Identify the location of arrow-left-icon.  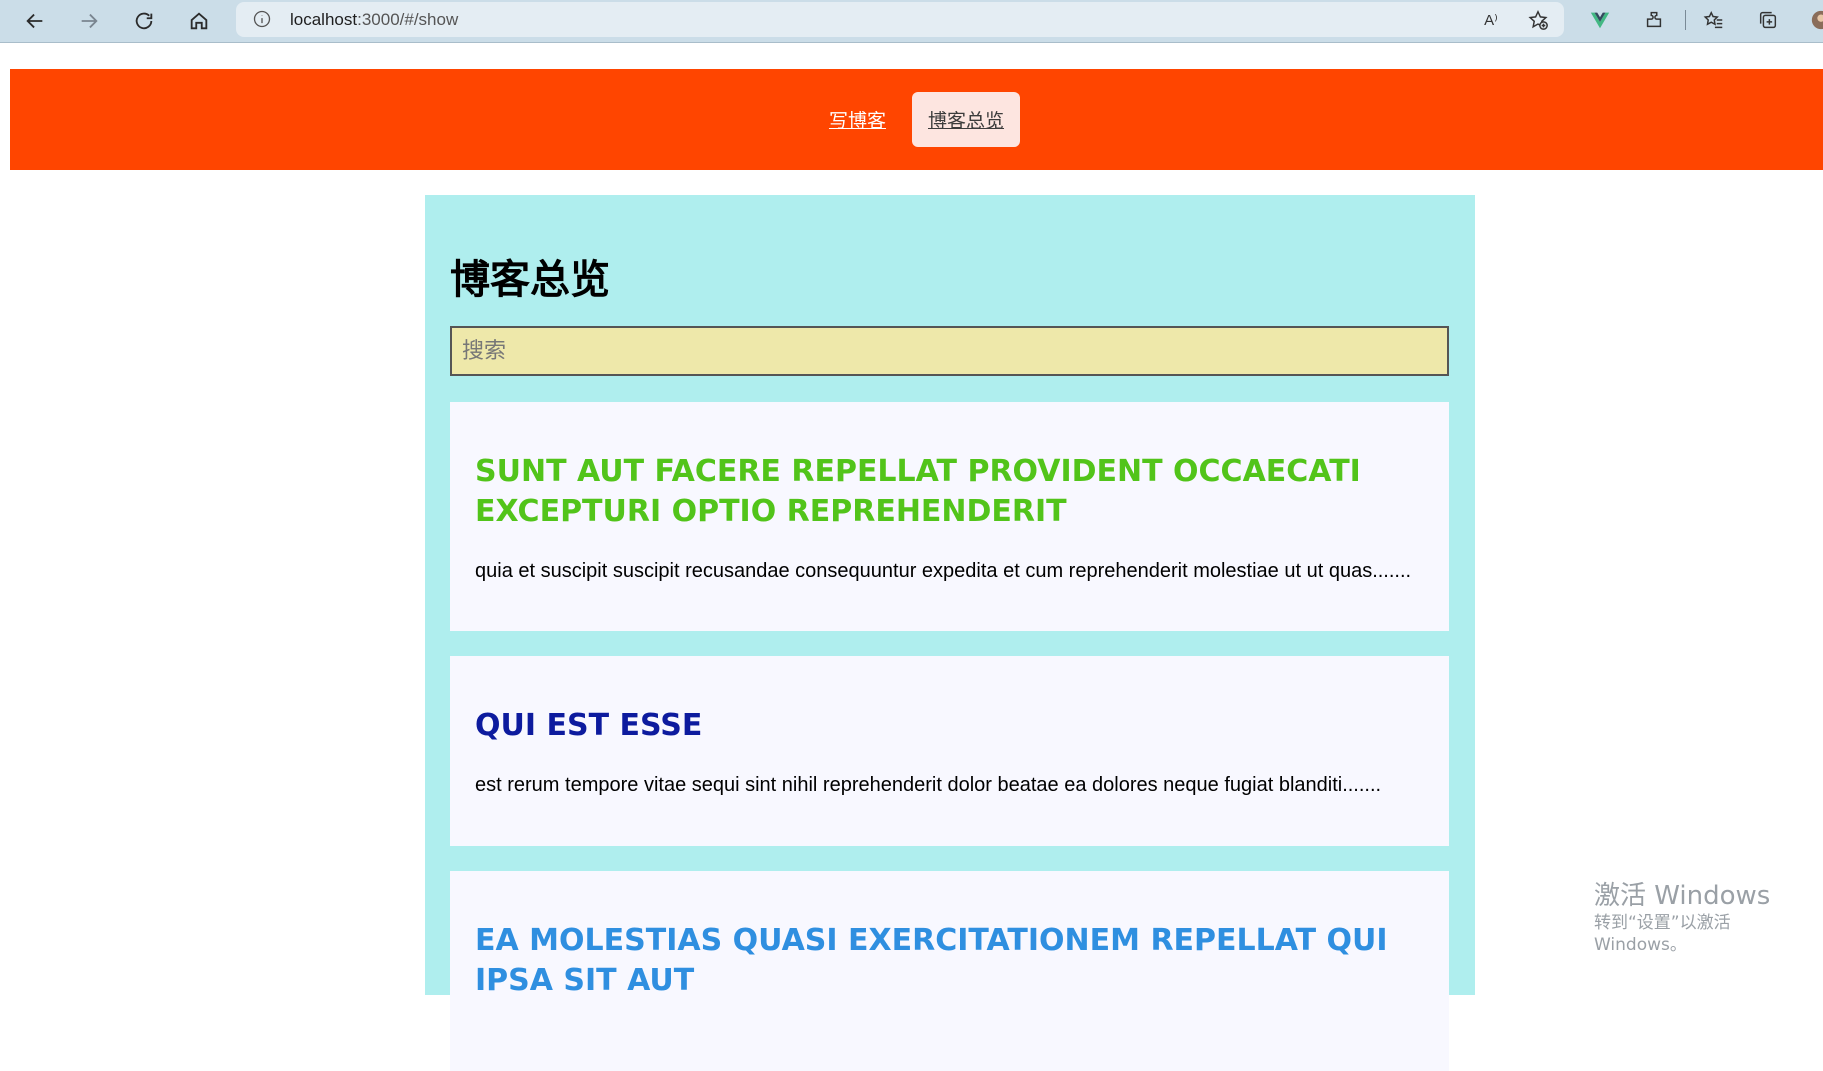
(34, 21).